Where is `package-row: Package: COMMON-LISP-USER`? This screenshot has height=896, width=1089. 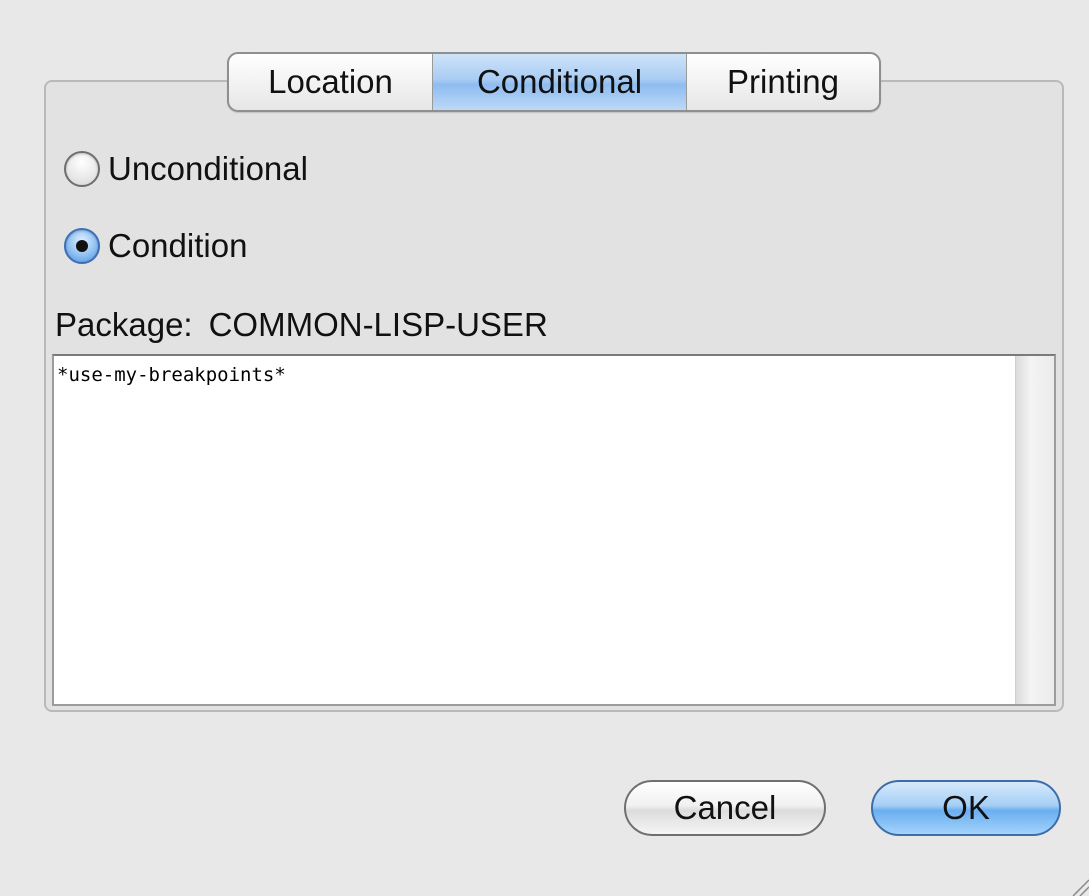
package-row: Package: COMMON-LISP-USER is located at coordinates (301, 325).